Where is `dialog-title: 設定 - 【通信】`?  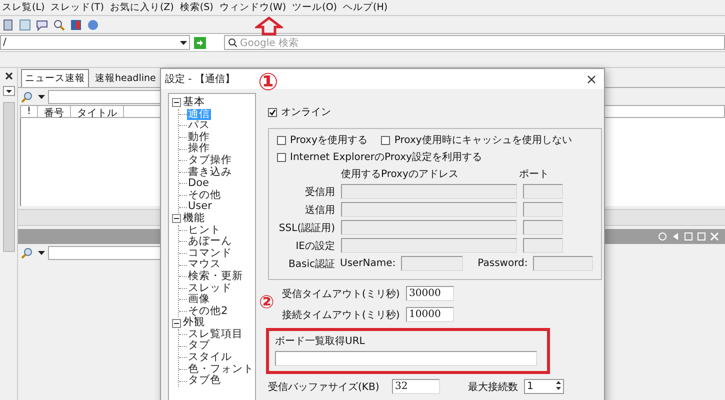 dialog-title: 設定 - 【通信】 is located at coordinates (200, 79).